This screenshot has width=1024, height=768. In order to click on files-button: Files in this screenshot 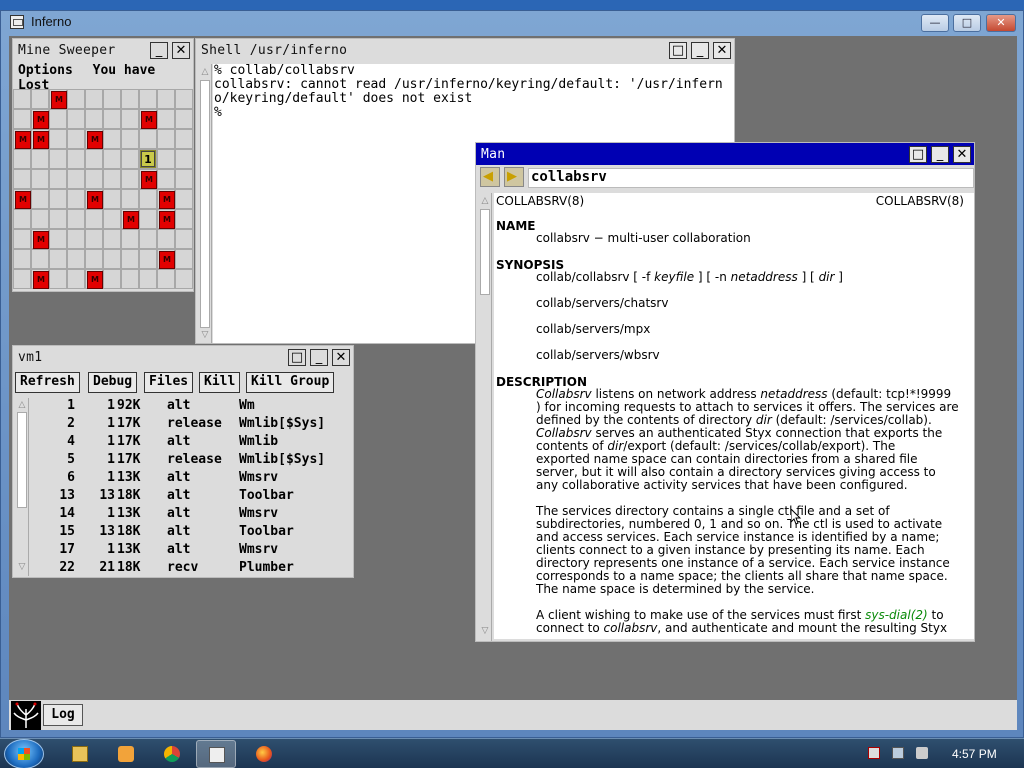, I will do `click(169, 382)`.